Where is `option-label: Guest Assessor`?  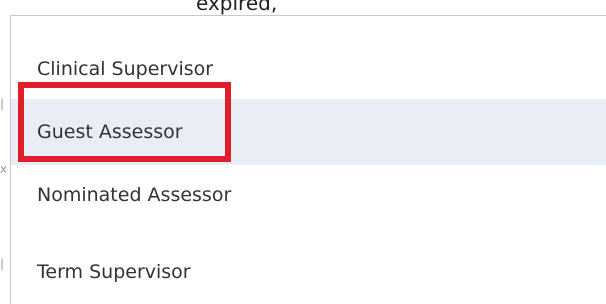
option-label: Guest Assessor is located at coordinates (110, 132).